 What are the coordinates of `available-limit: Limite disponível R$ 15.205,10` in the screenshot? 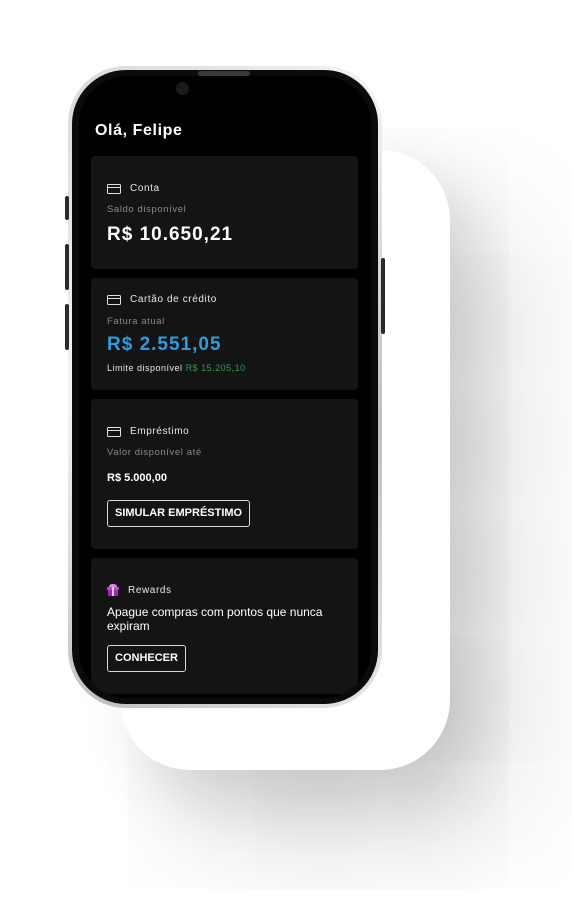 It's located at (176, 368).